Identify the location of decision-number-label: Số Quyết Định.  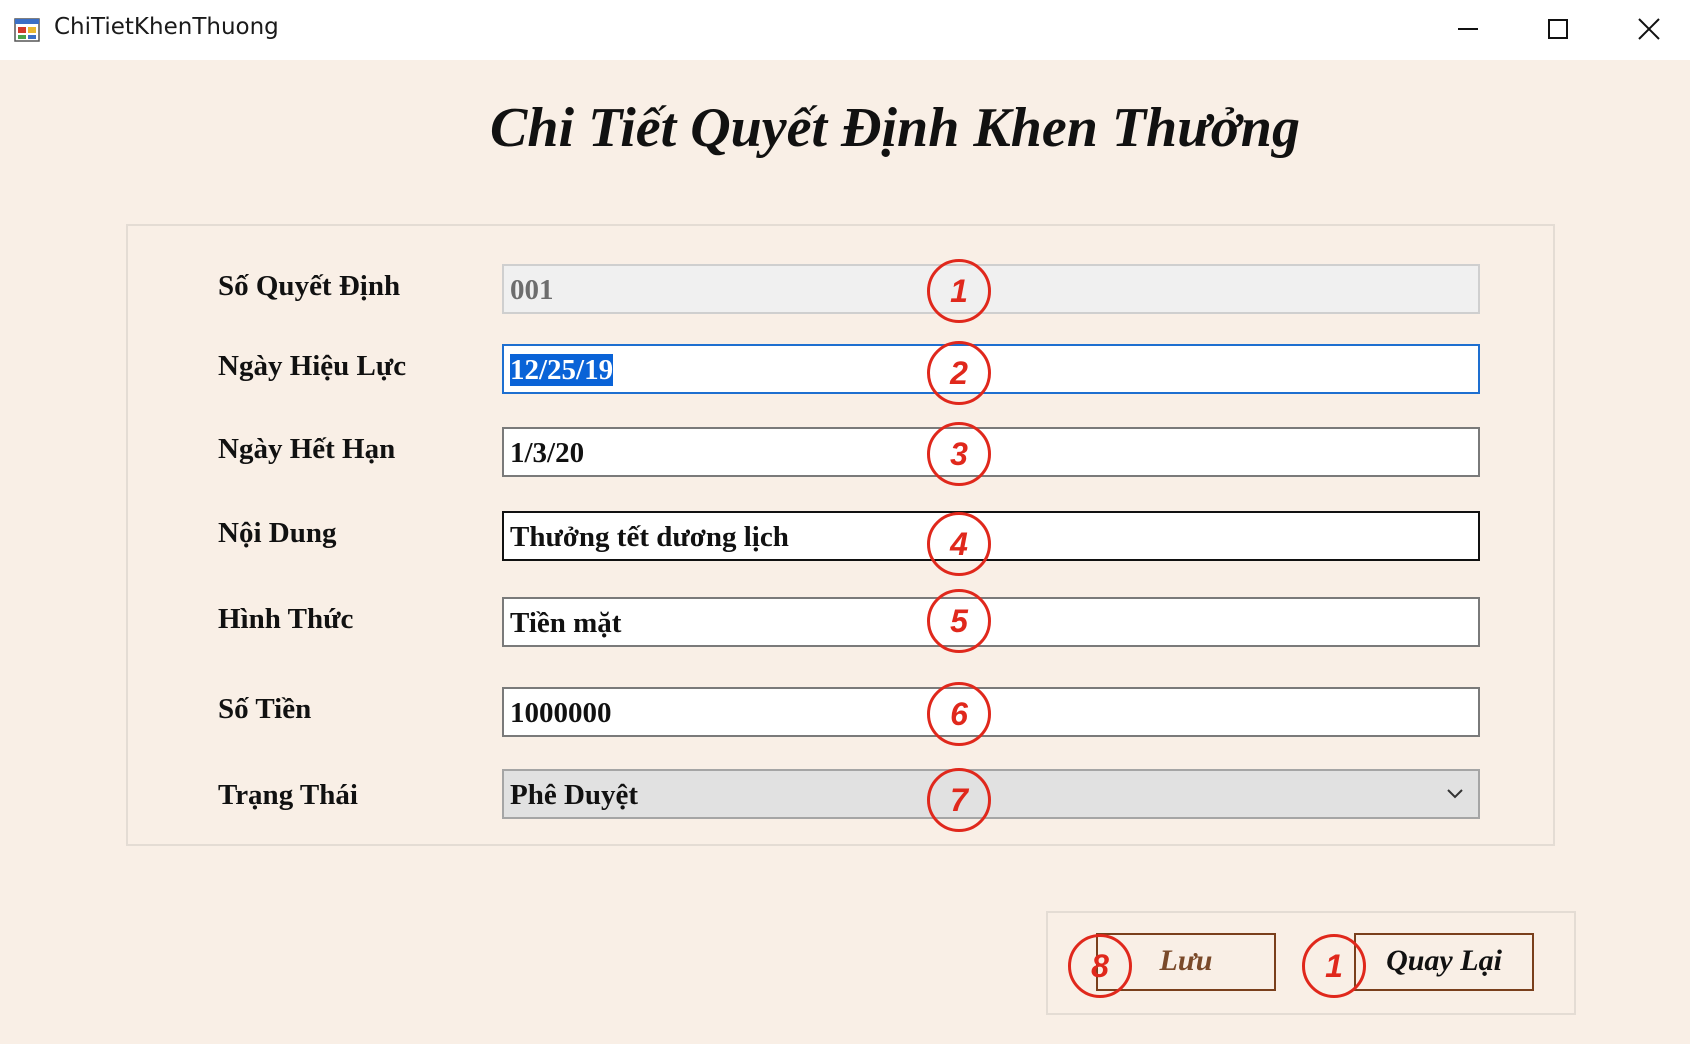
(309, 286).